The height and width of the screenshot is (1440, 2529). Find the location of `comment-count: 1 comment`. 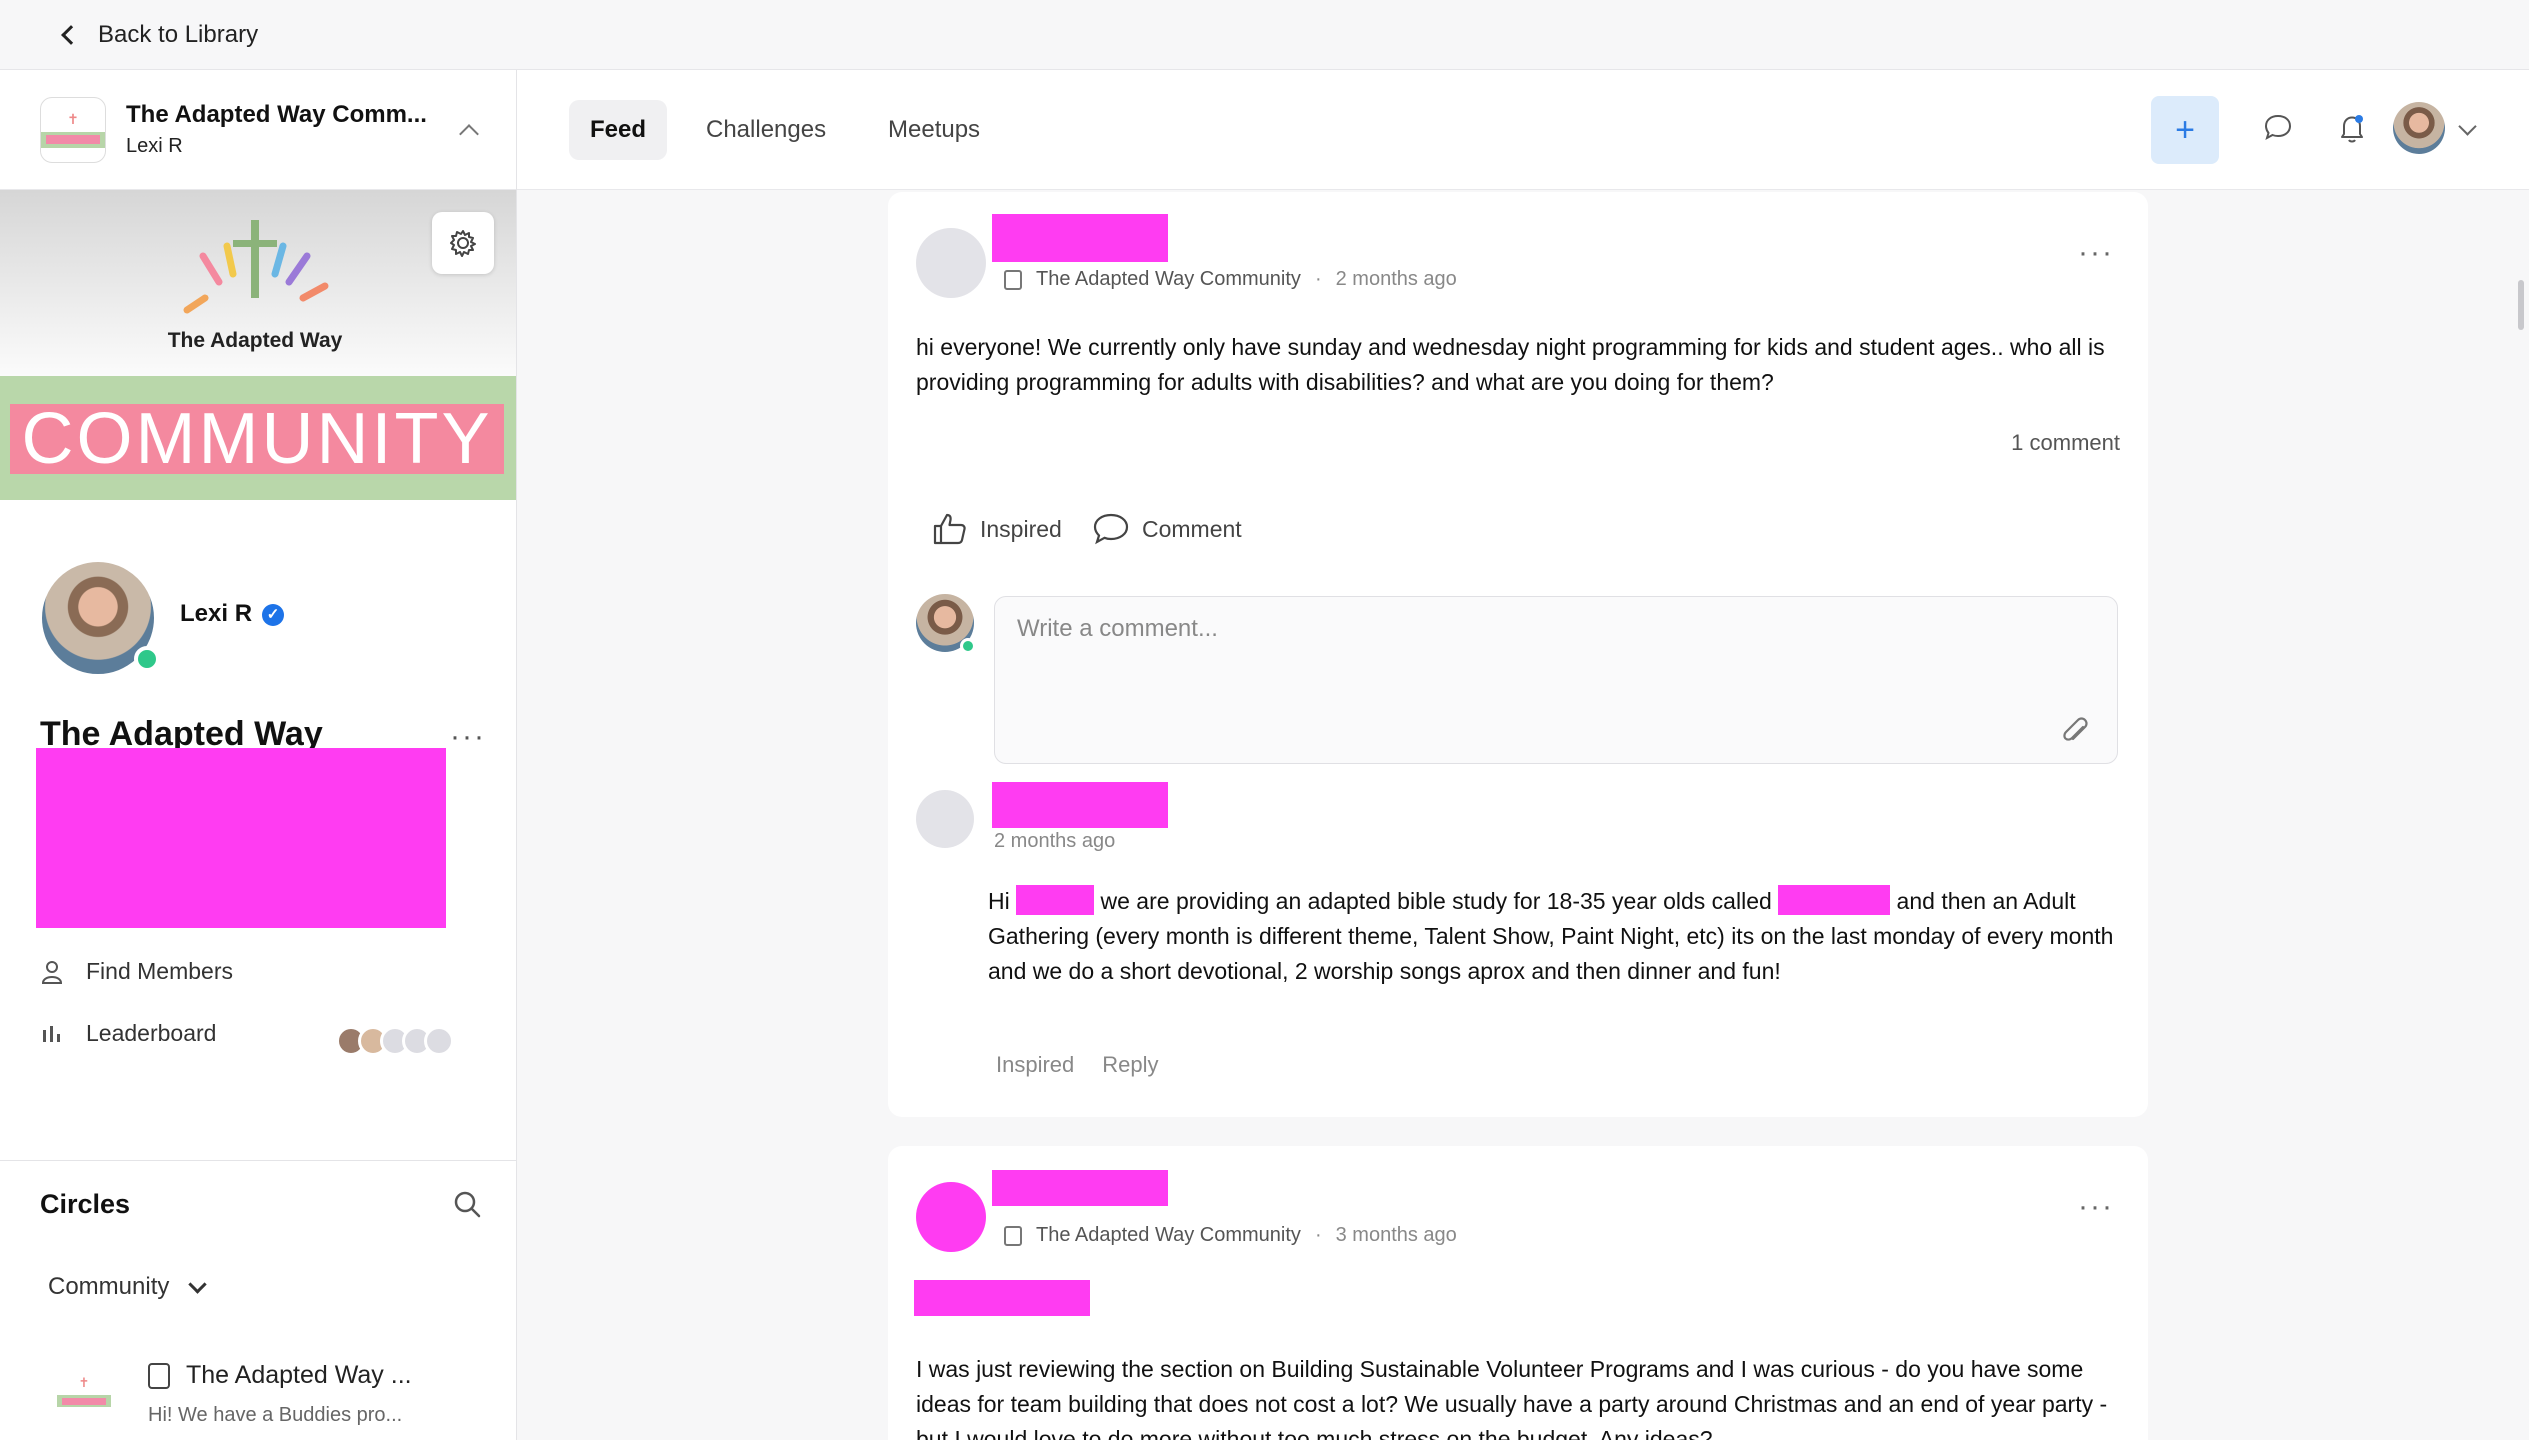

comment-count: 1 comment is located at coordinates (2065, 443).